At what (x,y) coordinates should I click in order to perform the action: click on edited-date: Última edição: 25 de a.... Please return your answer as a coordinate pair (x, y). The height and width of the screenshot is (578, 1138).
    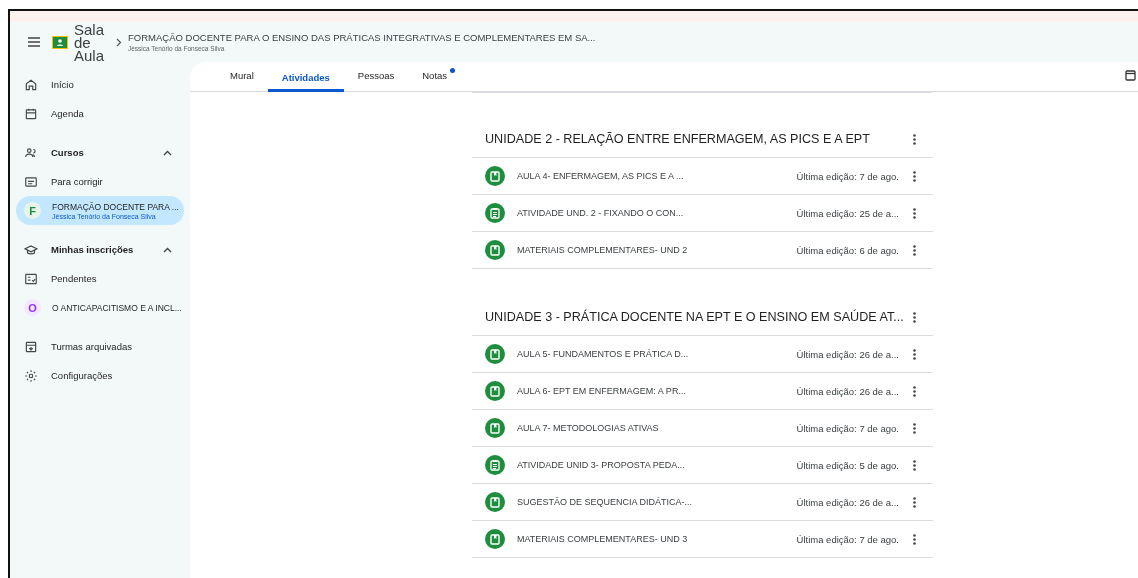
    Looking at the image, I should click on (847, 213).